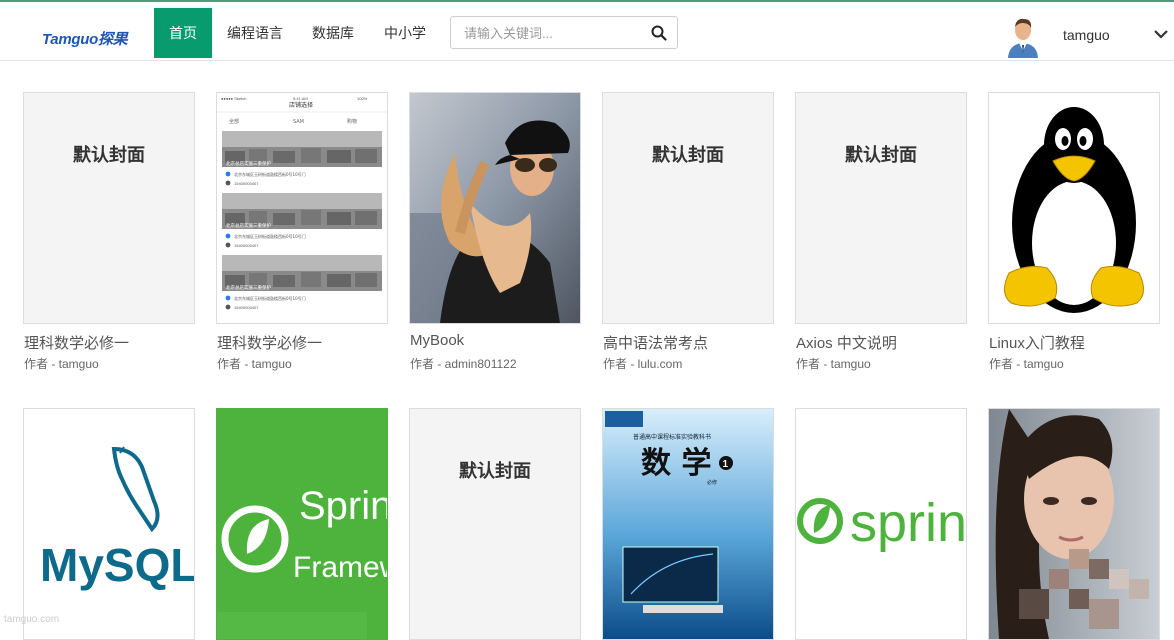  What do you see at coordinates (437, 340) in the screenshot?
I see `book-title: MyBook` at bounding box center [437, 340].